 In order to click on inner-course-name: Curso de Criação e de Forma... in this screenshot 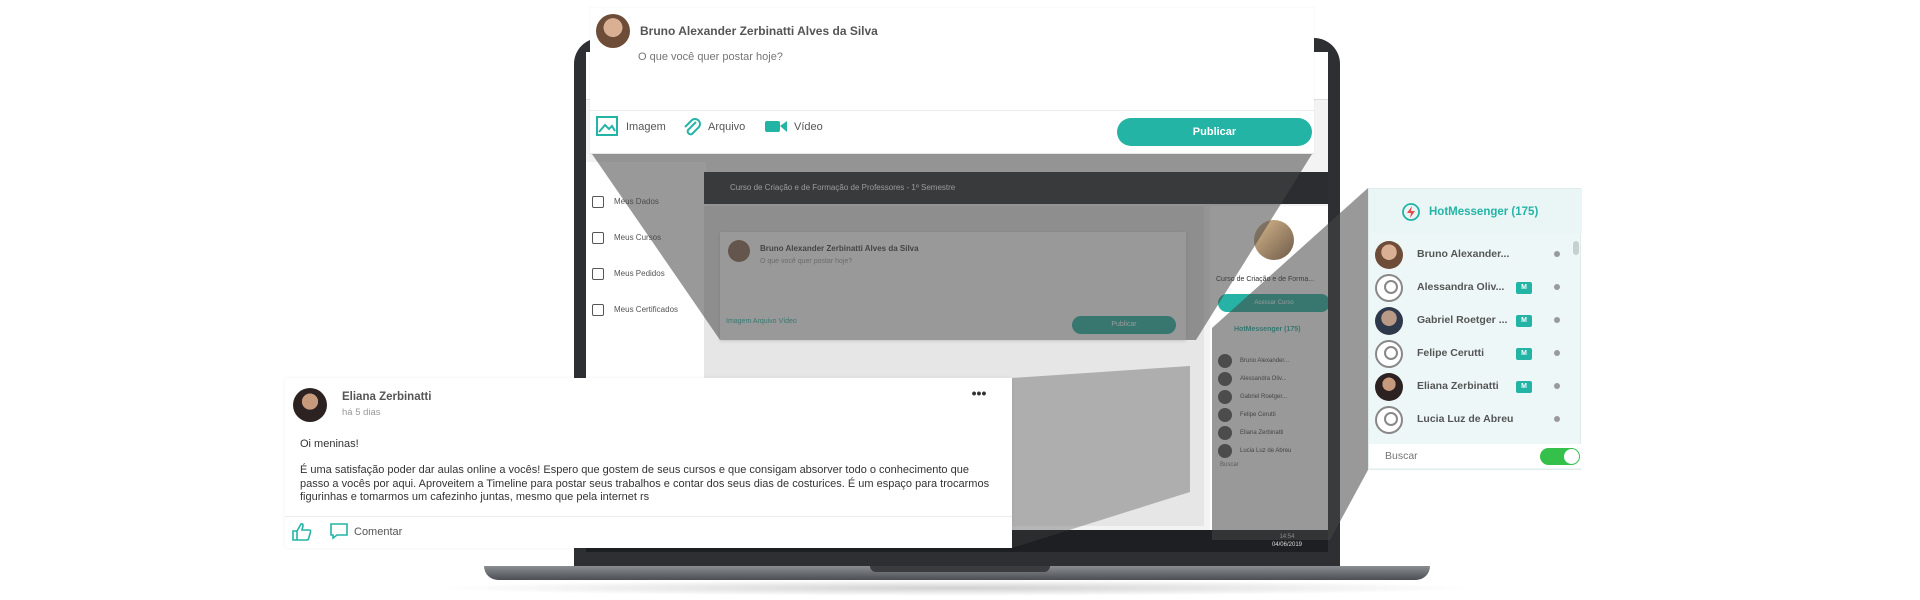, I will do `click(1265, 279)`.